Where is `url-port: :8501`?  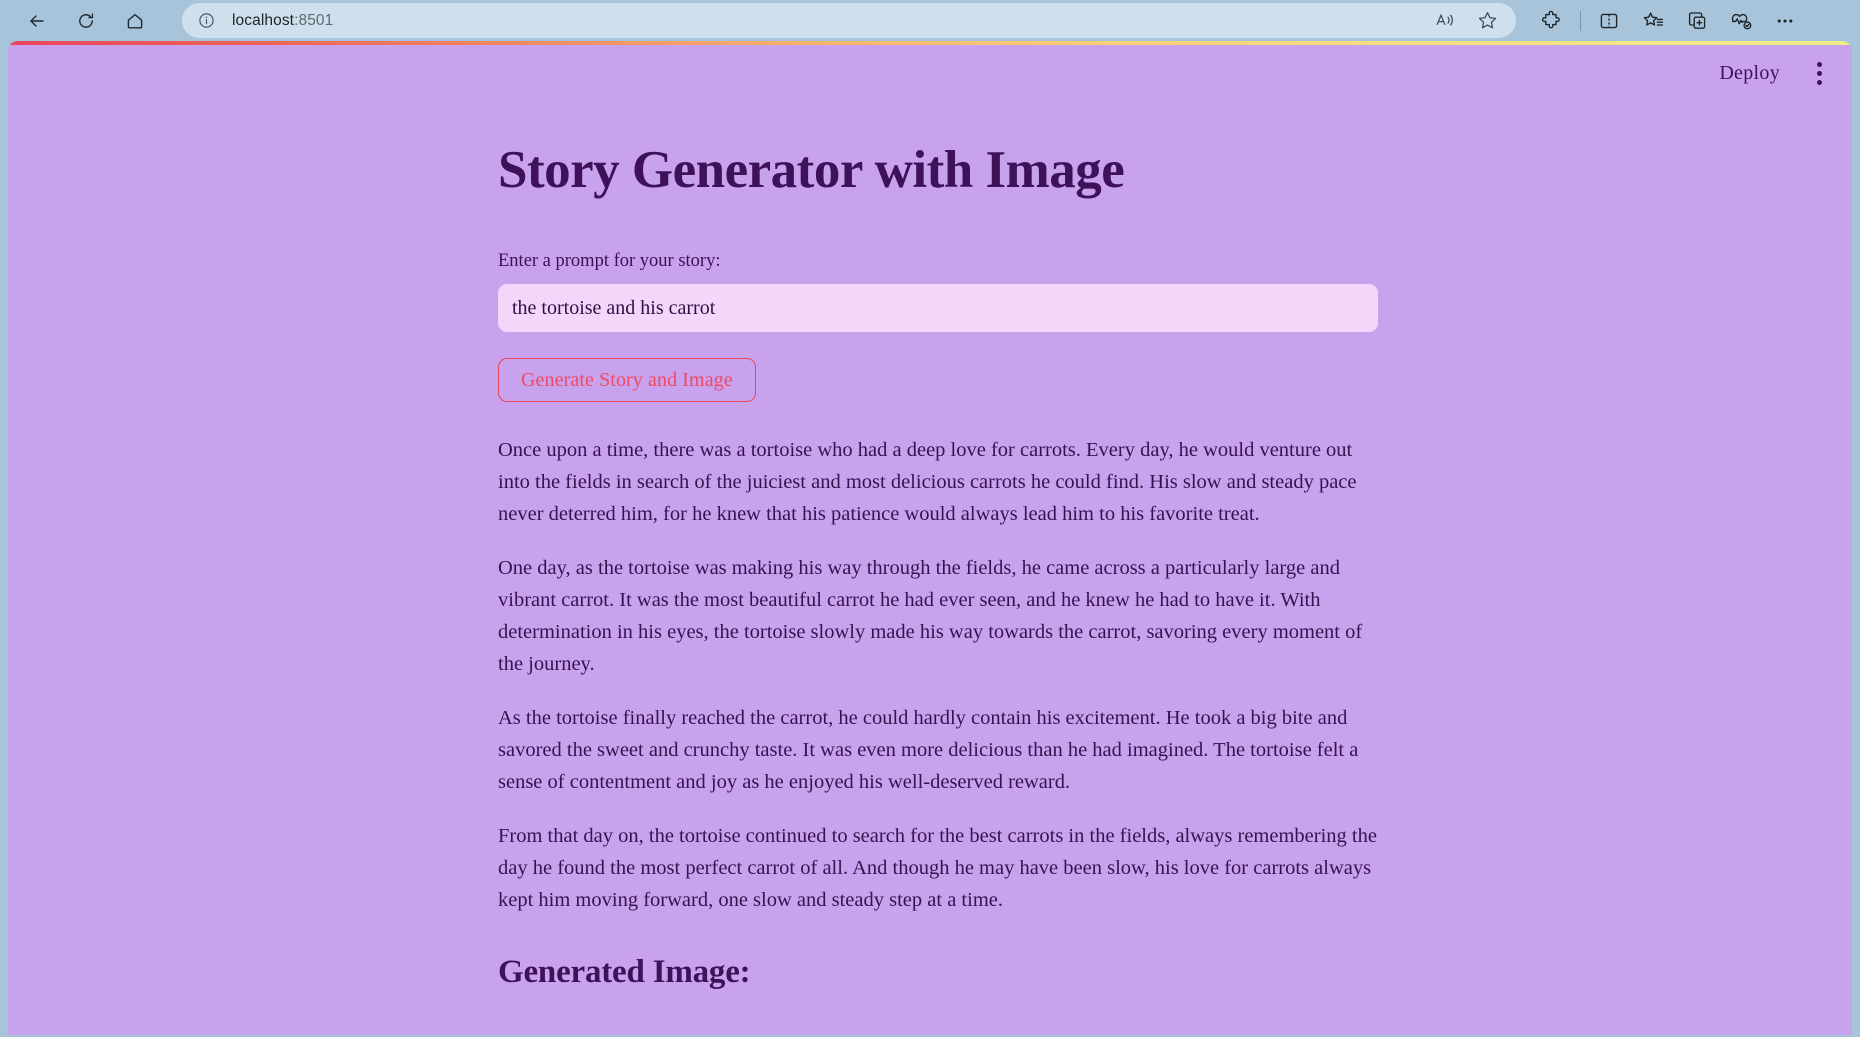 url-port: :8501 is located at coordinates (314, 20).